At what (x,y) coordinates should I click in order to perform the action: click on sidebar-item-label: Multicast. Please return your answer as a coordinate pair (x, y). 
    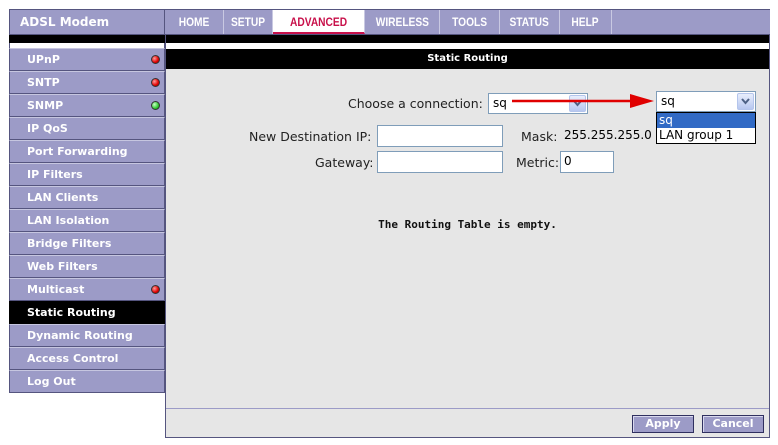
    Looking at the image, I should click on (56, 289).